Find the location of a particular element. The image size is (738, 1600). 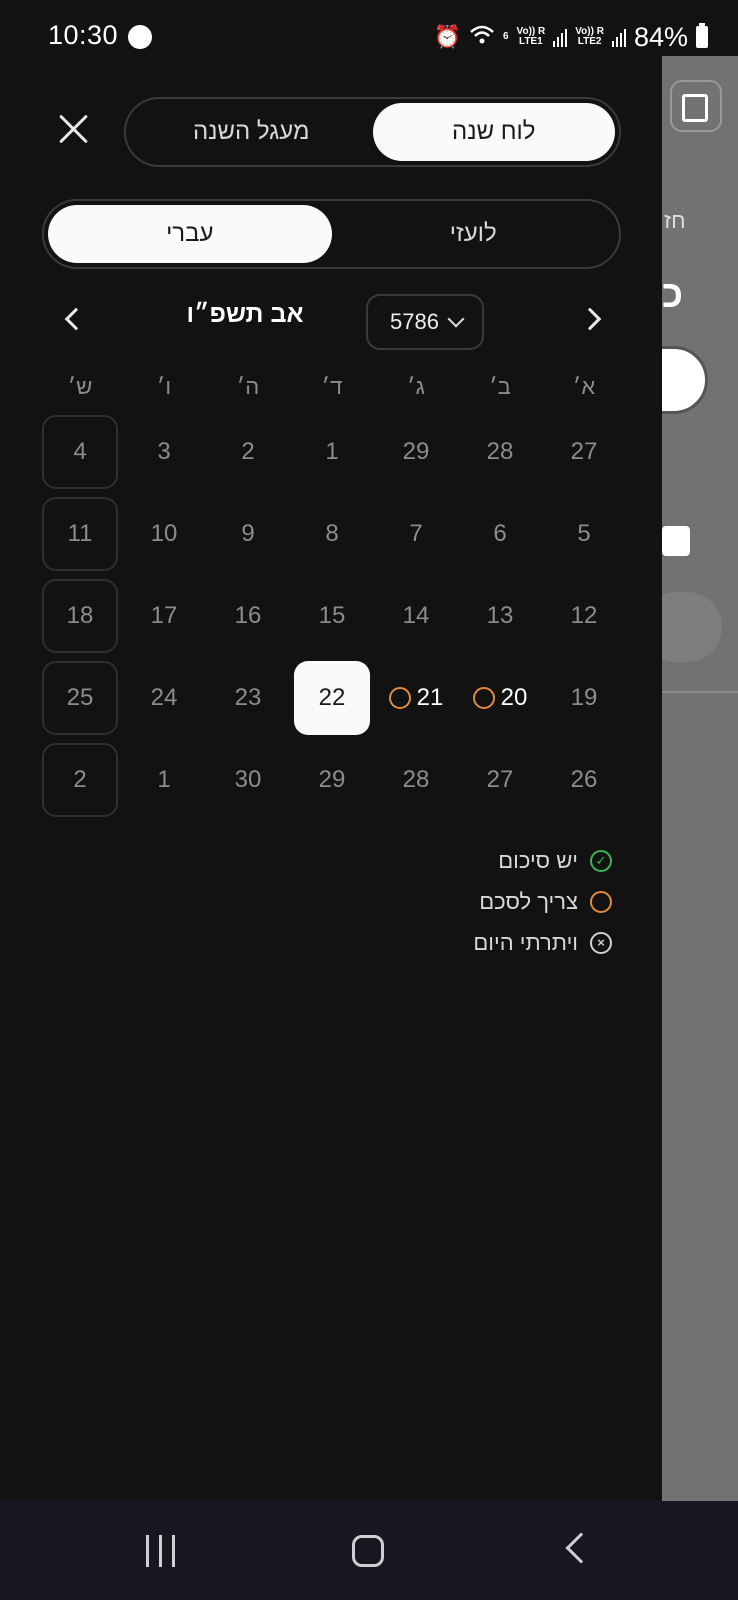

calendar-day-shabbat: 18 is located at coordinates (80, 616).